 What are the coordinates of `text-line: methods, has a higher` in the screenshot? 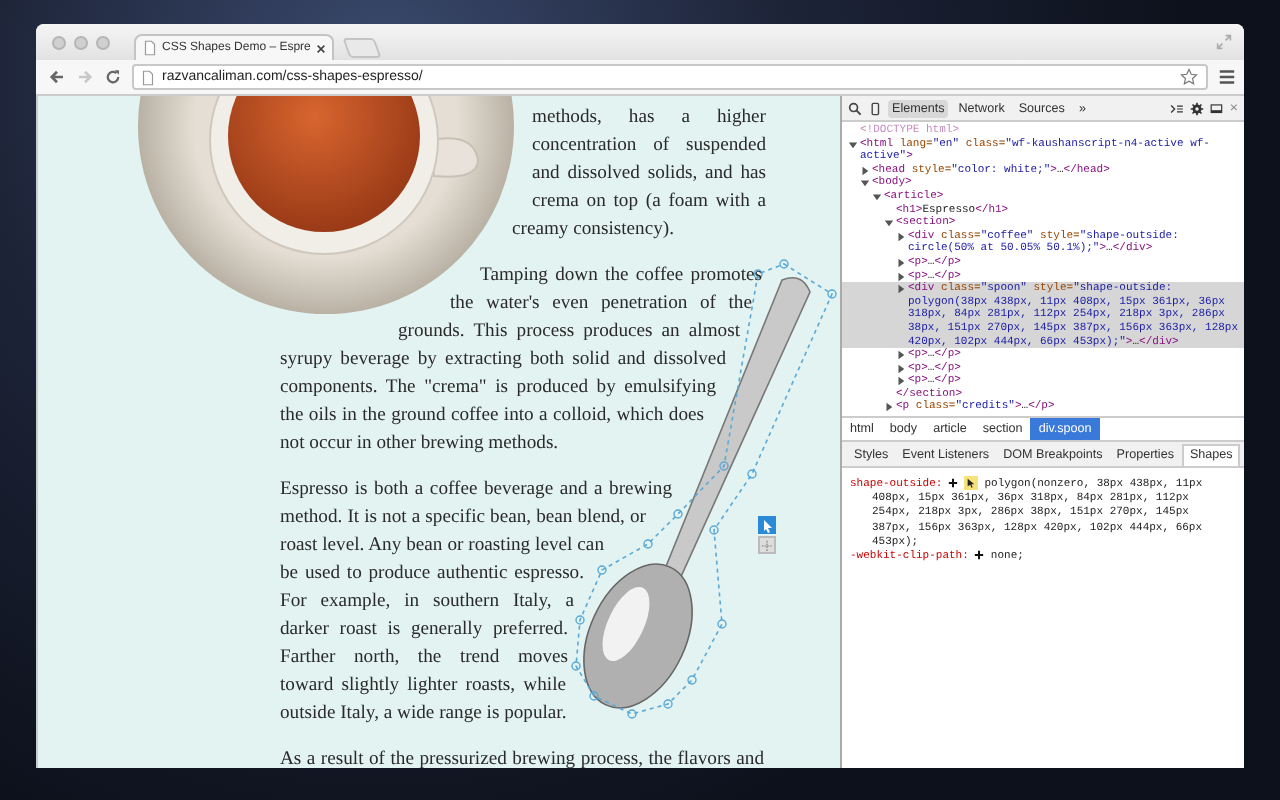 It's located at (649, 118).